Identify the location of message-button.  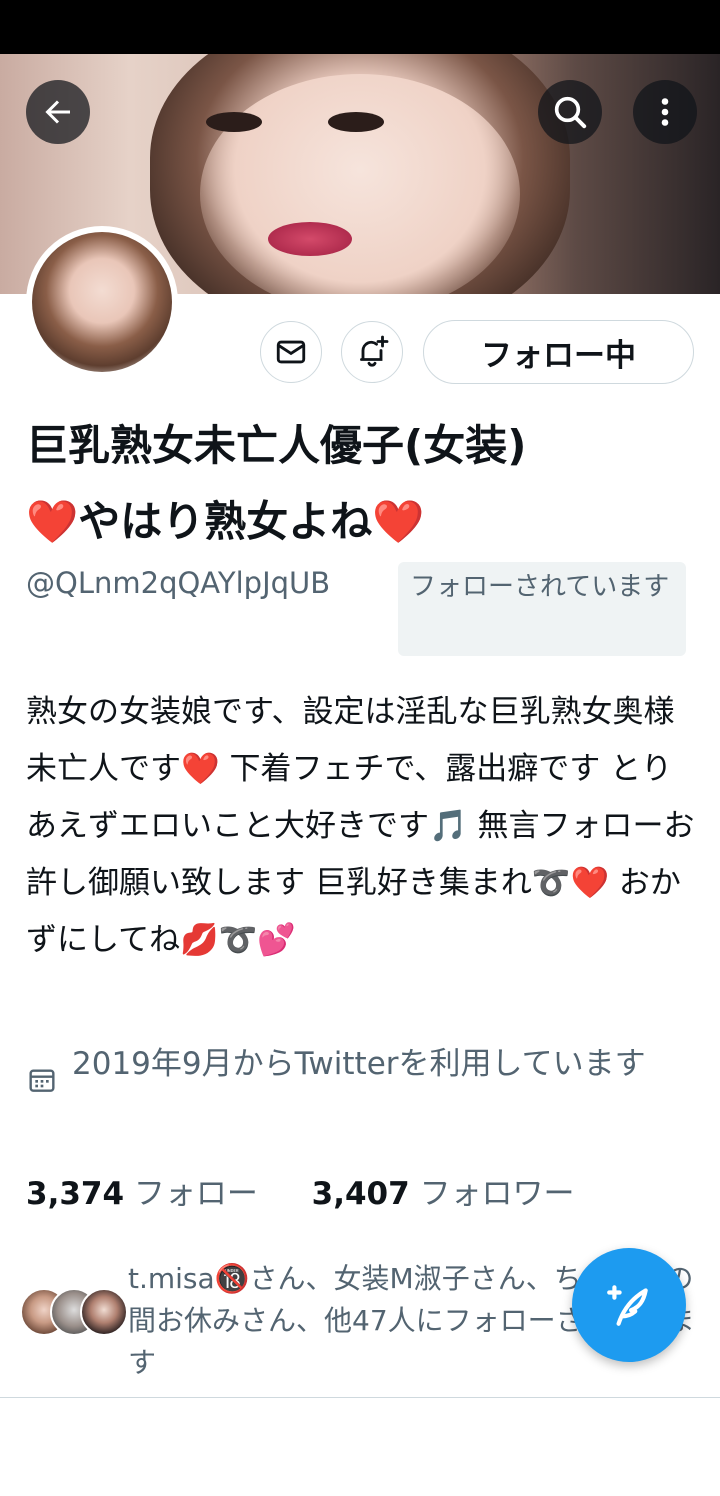
(291, 352).